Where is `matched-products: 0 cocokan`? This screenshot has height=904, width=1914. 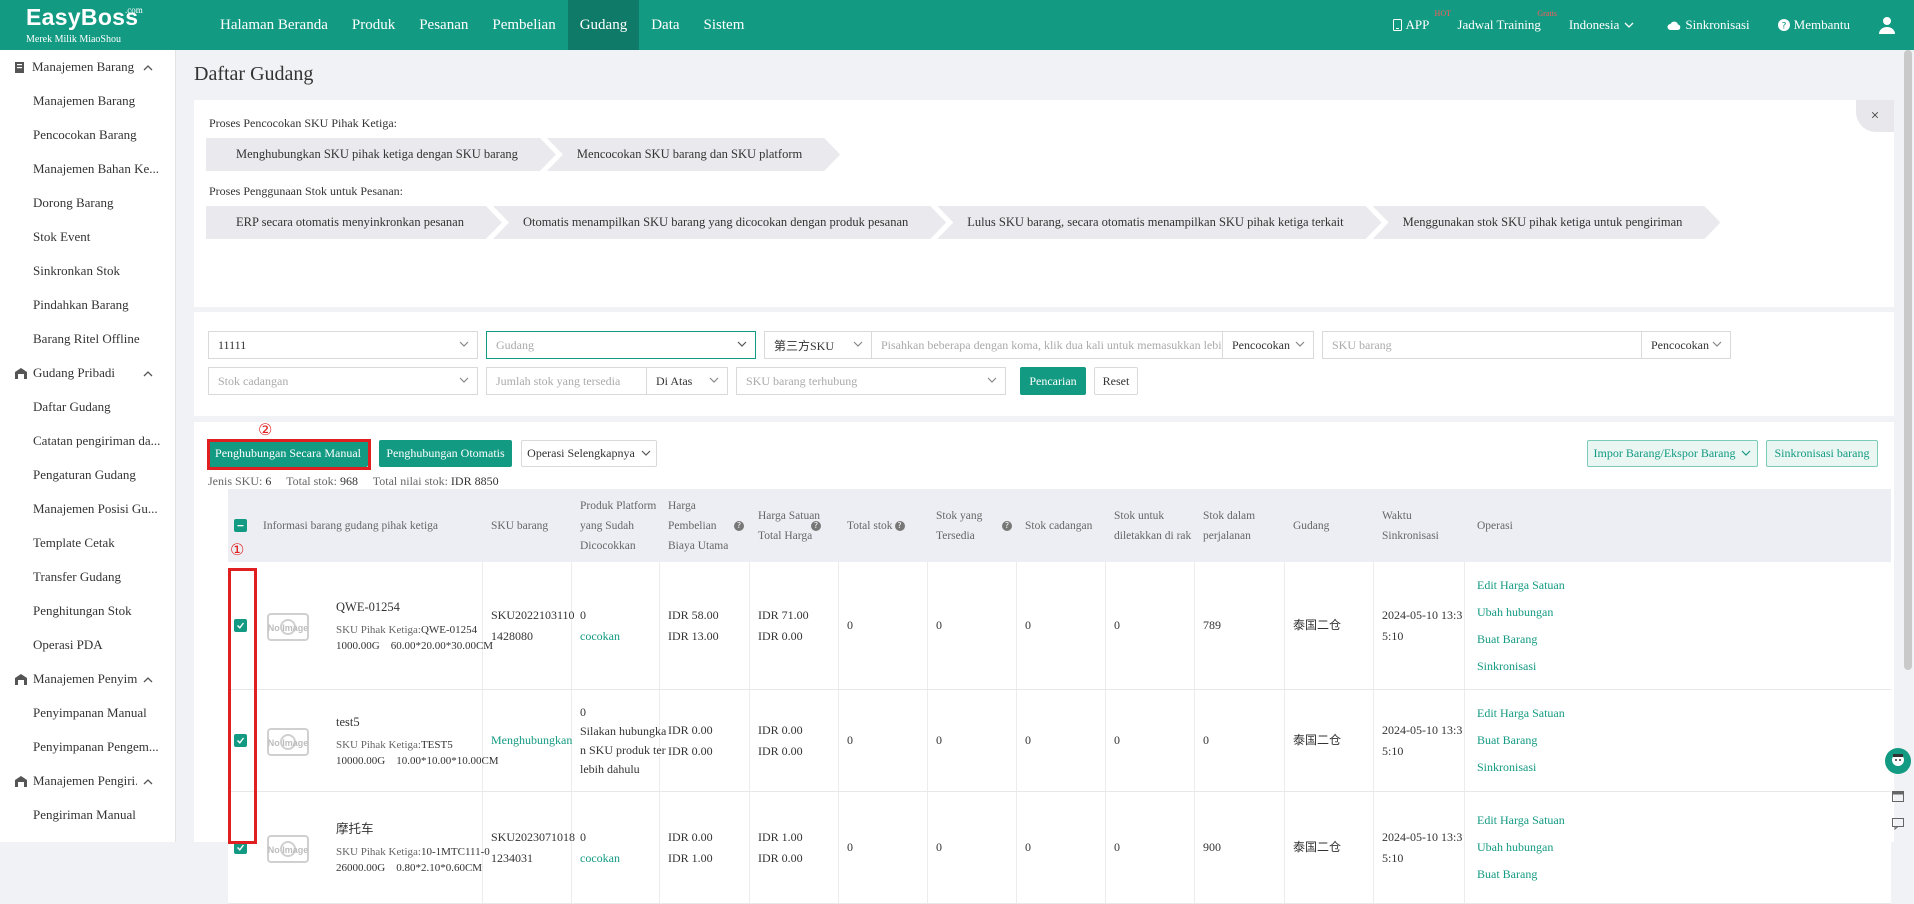 matched-products: 0 cocokan is located at coordinates (600, 625).